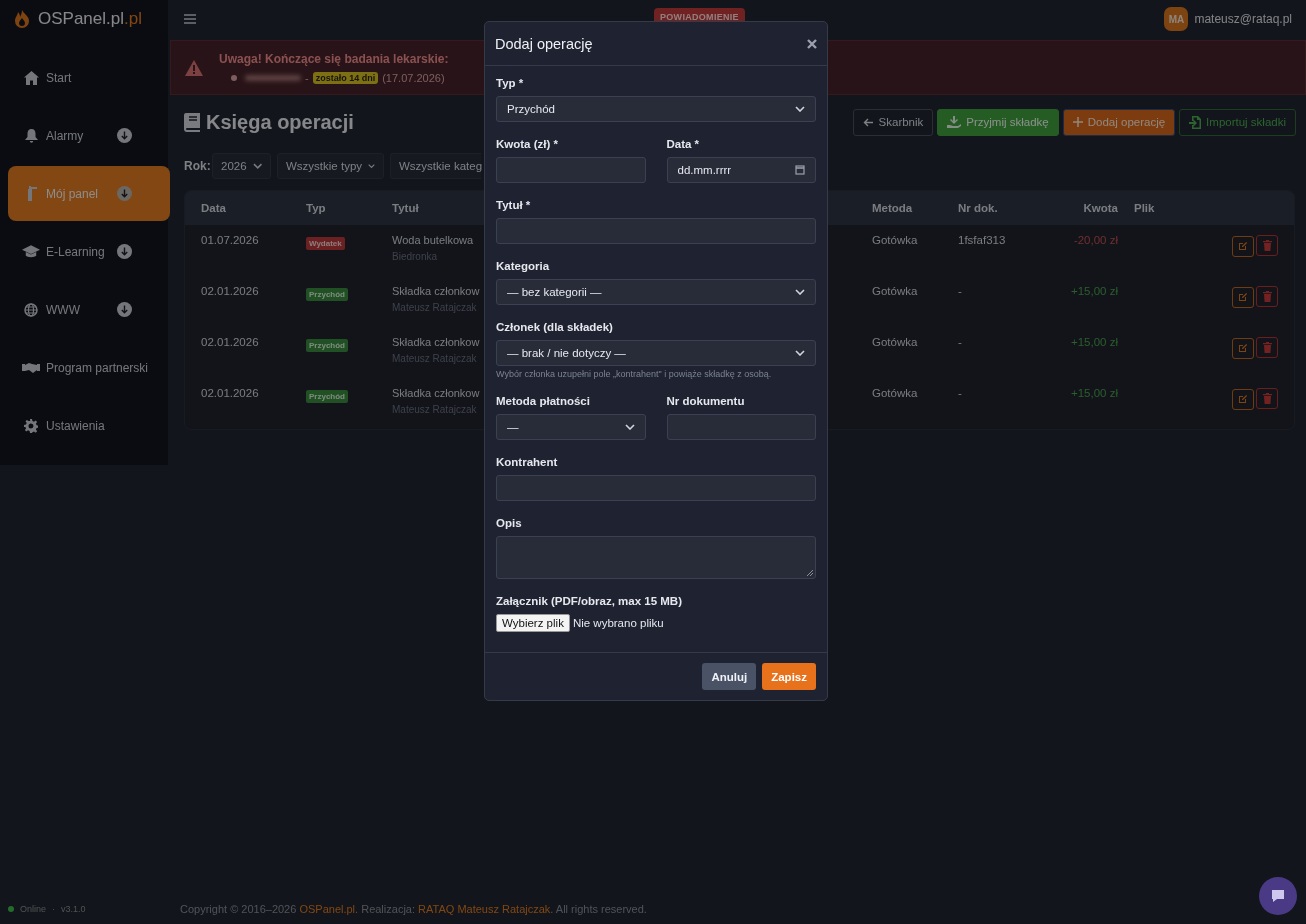 The width and height of the screenshot is (1306, 924). I want to click on field-label: Typ *, so click(510, 83).